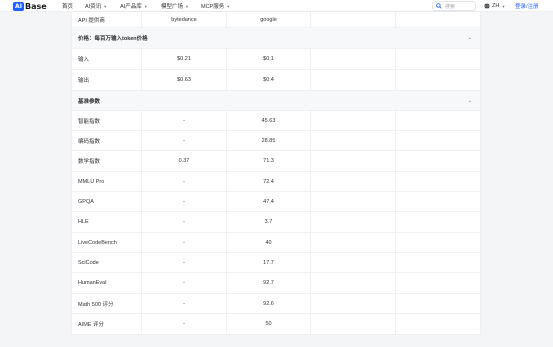 The height and width of the screenshot is (347, 553). What do you see at coordinates (107, 80) in the screenshot?
I see `row-label: 输出` at bounding box center [107, 80].